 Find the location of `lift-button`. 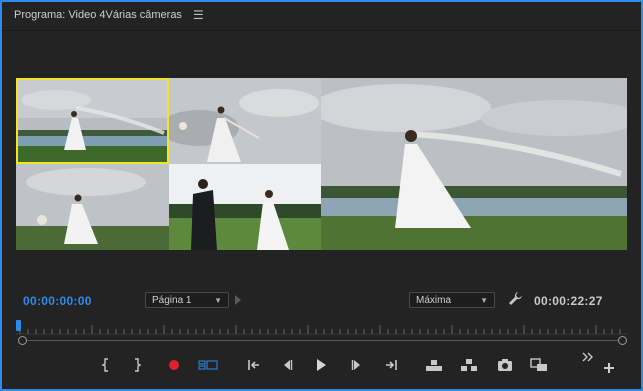

lift-button is located at coordinates (434, 365).